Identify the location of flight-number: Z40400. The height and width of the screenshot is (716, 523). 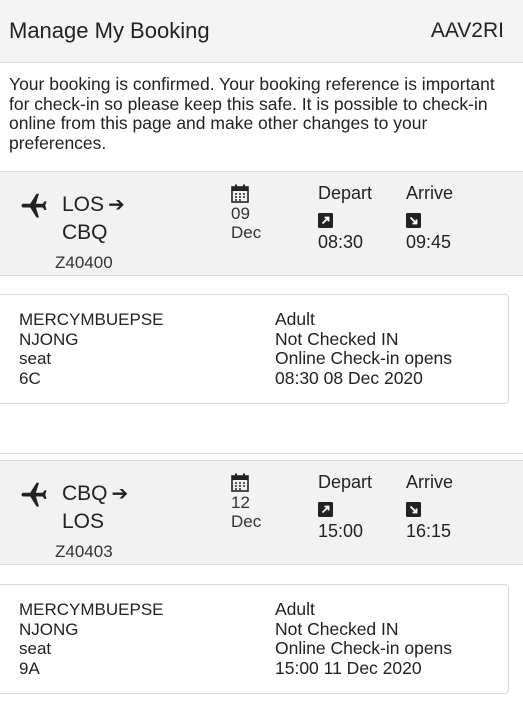
(84, 262).